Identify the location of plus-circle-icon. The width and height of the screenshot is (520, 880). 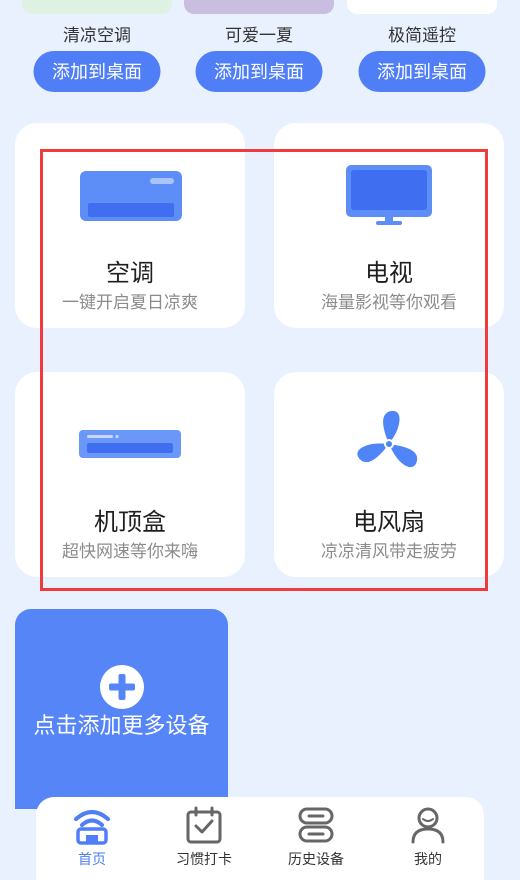
(122, 687).